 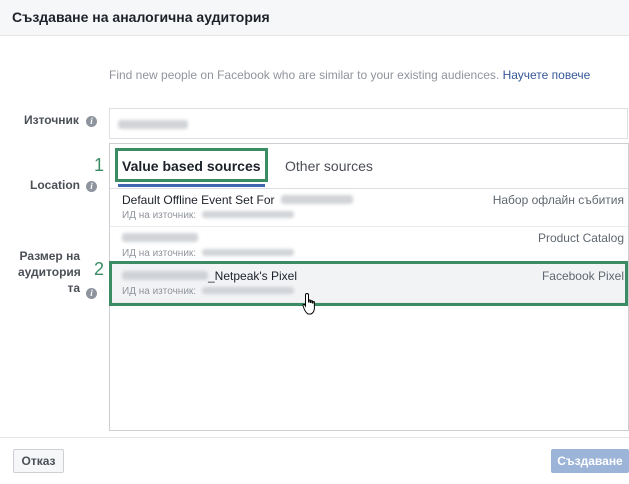 What do you see at coordinates (198, 200) in the screenshot?
I see `source-name-text: Default Offline Event Set For` at bounding box center [198, 200].